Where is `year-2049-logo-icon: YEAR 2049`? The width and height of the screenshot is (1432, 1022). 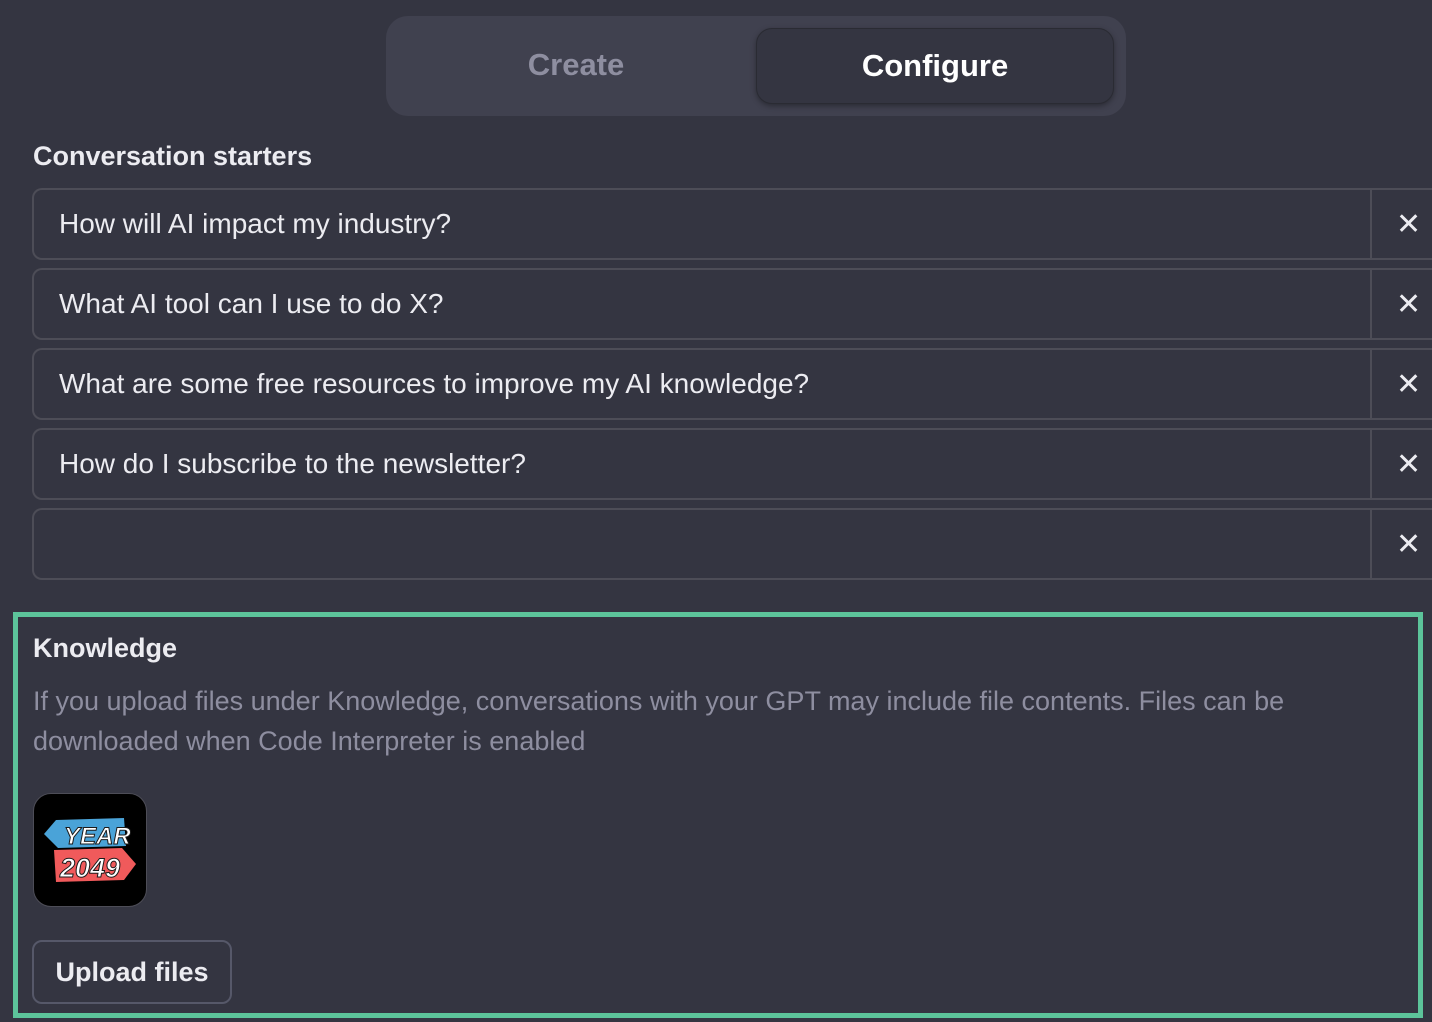 year-2049-logo-icon: YEAR 2049 is located at coordinates (90, 851).